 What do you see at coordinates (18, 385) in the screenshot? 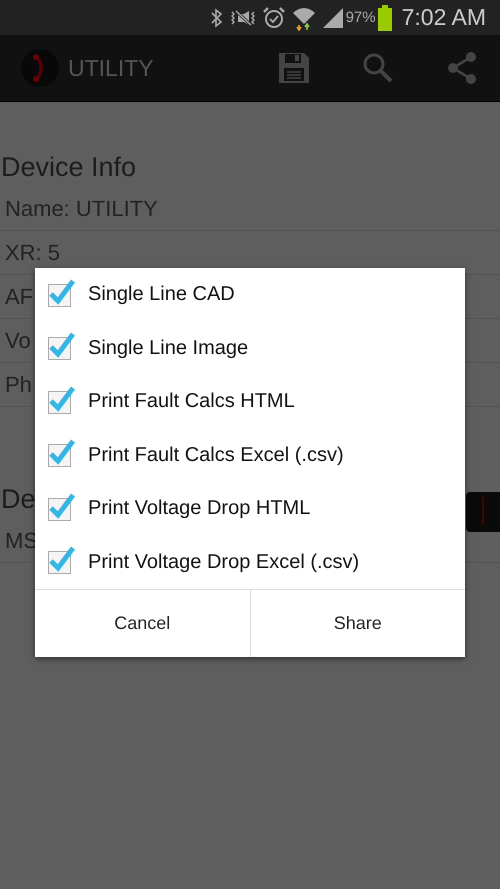
I see `info-row: Ph` at bounding box center [18, 385].